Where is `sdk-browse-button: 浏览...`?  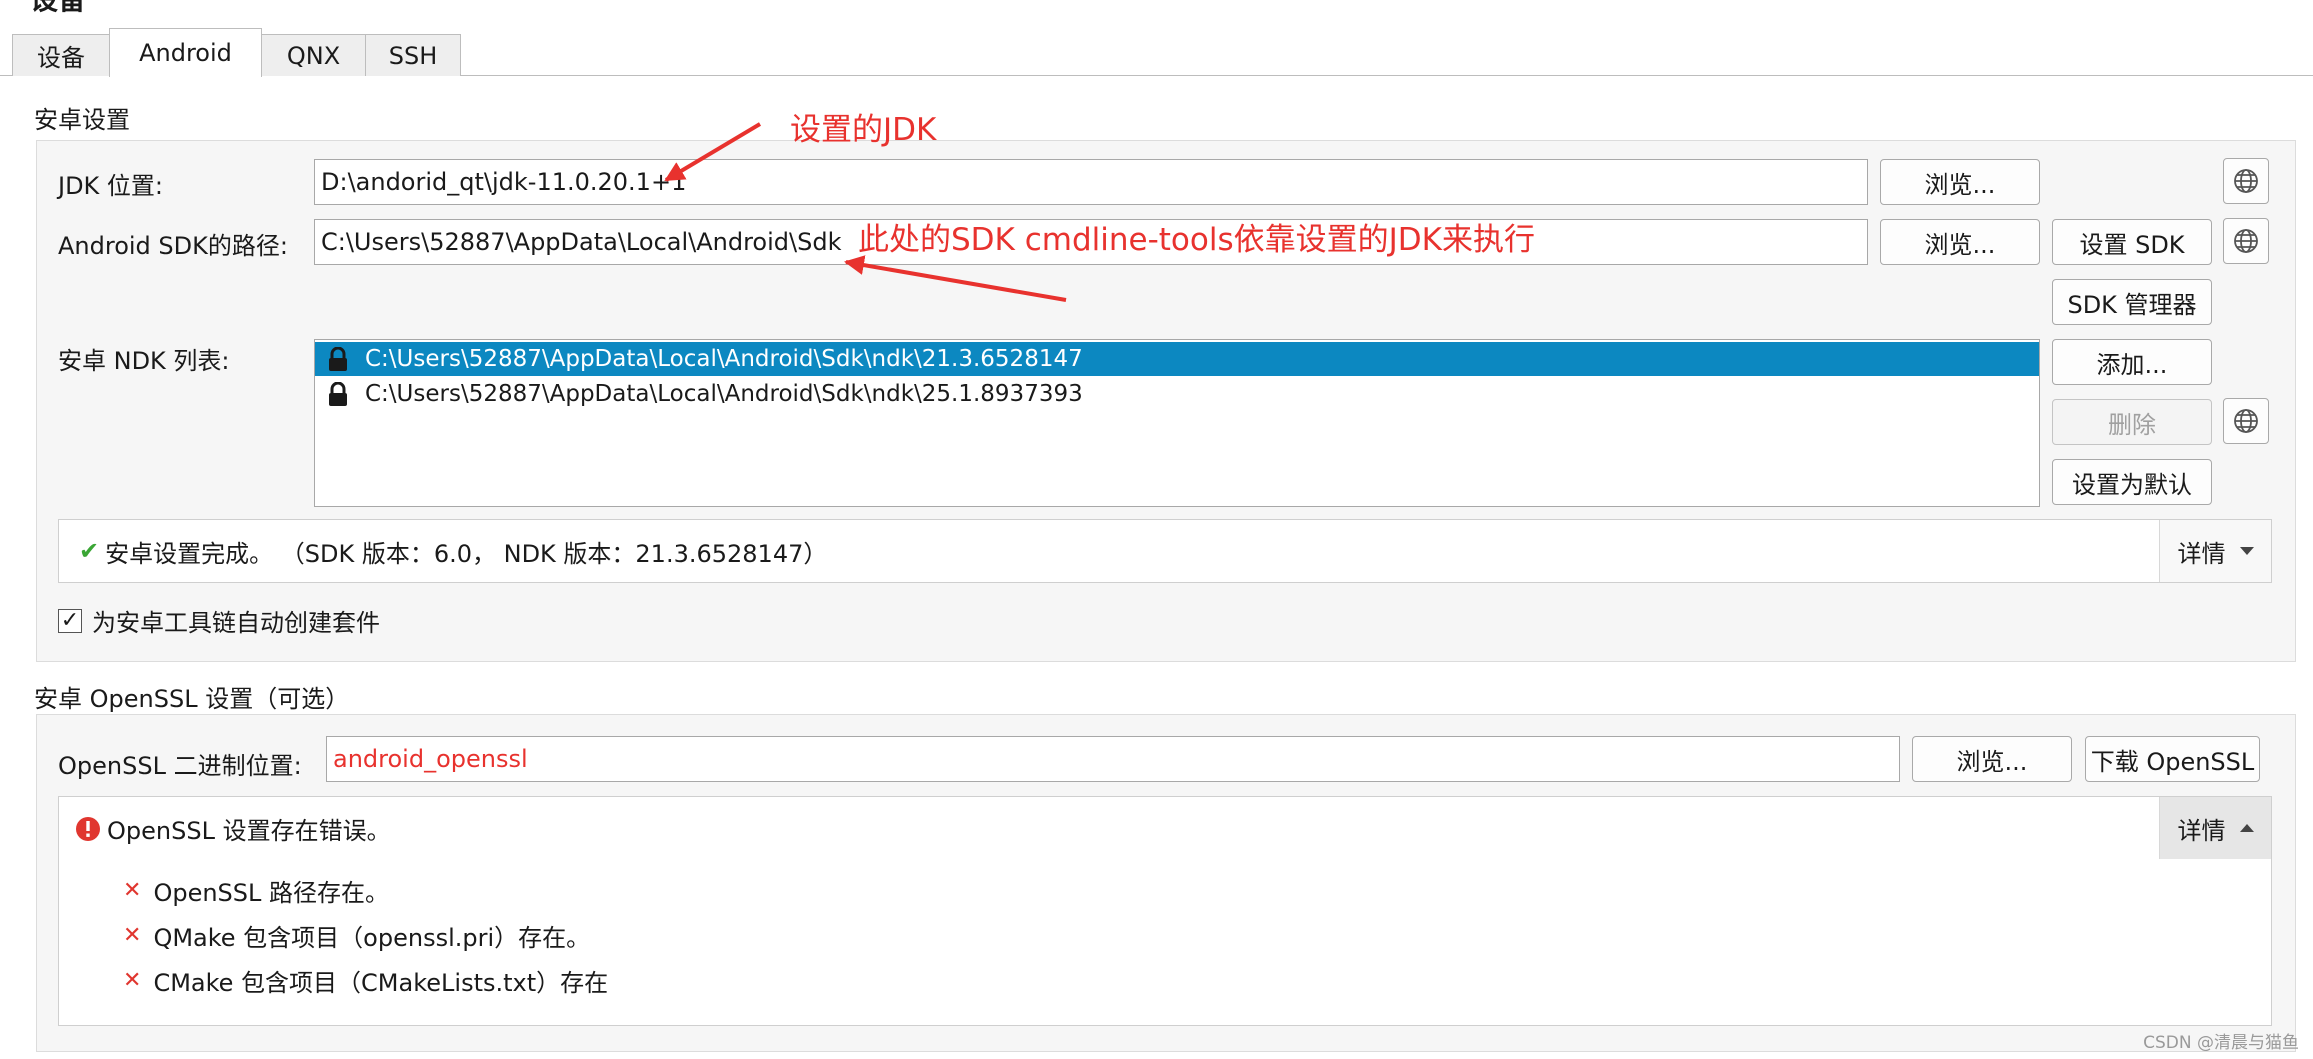 sdk-browse-button: 浏览... is located at coordinates (1960, 242).